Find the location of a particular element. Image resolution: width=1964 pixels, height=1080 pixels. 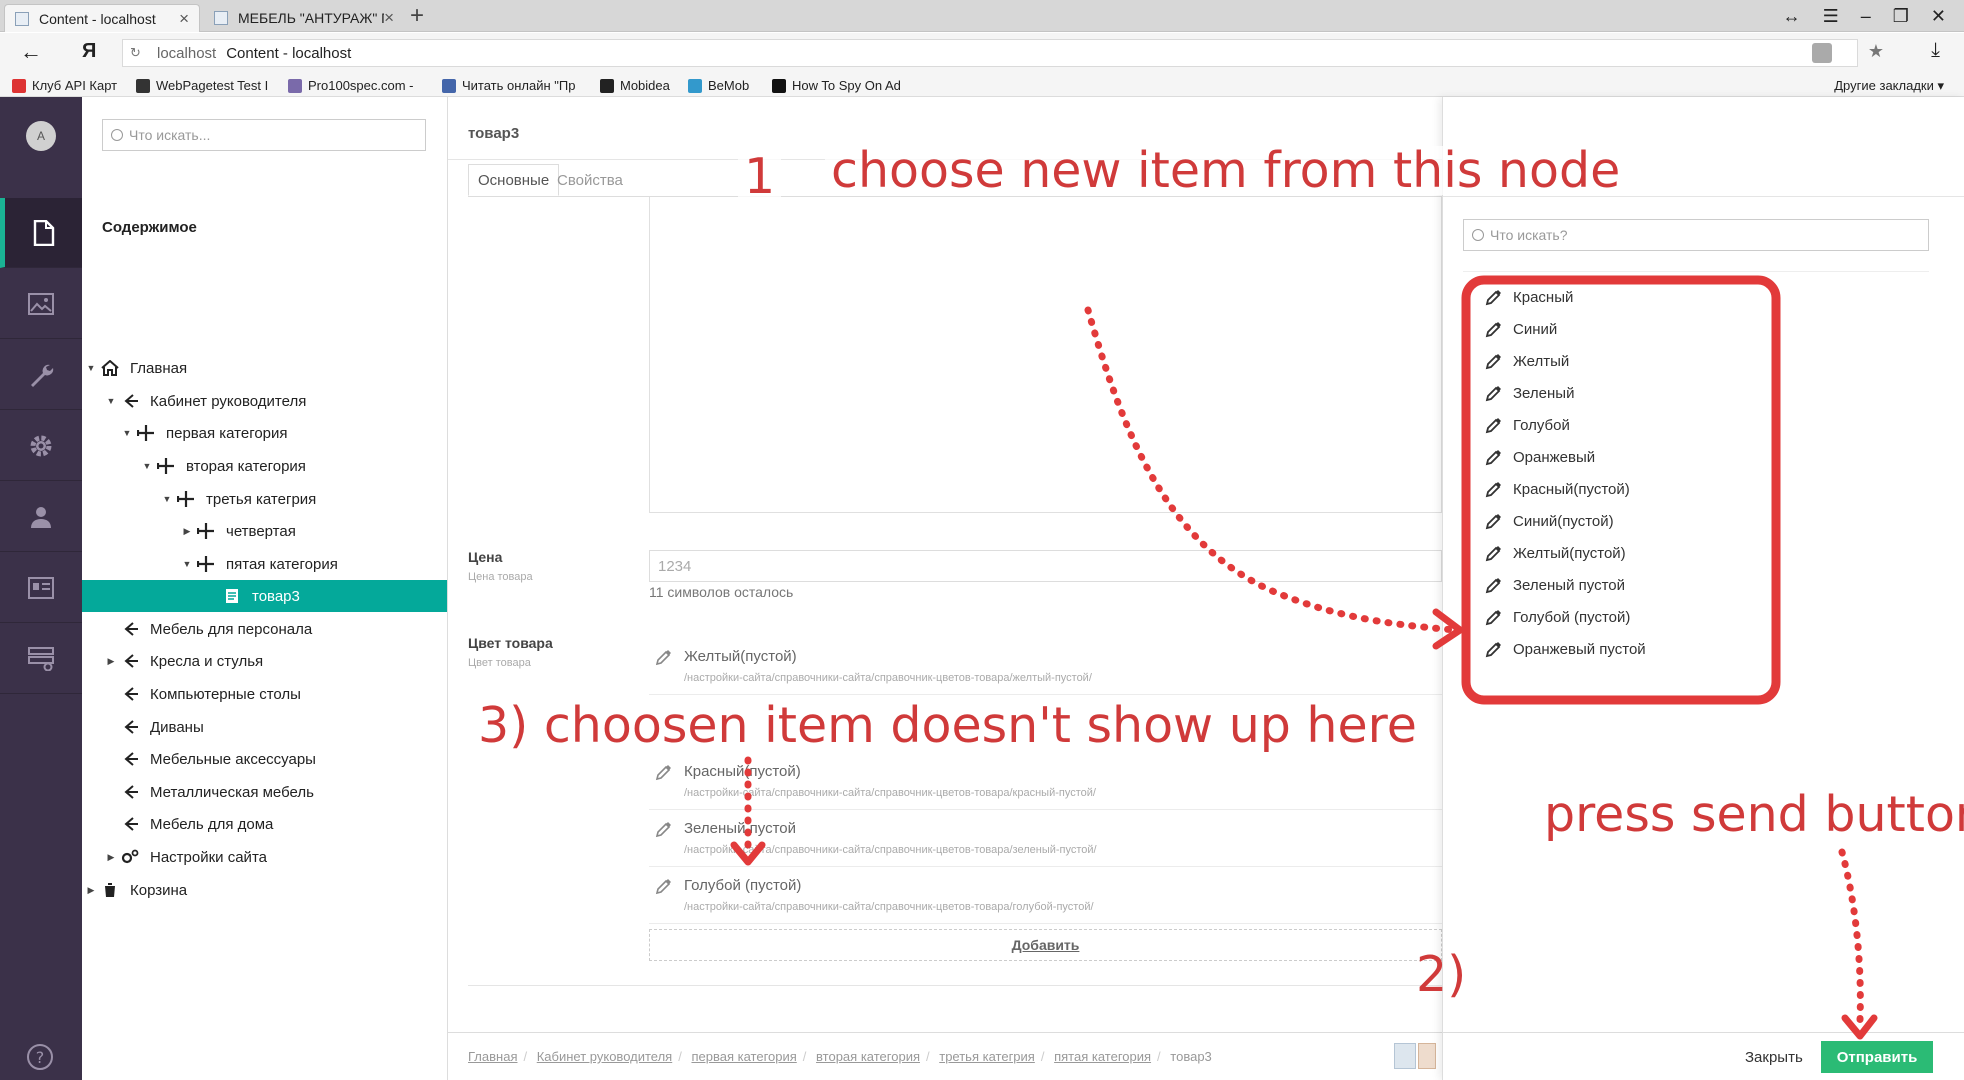

picker-item: Голубой (пустой) is located at coordinates (1557, 617).